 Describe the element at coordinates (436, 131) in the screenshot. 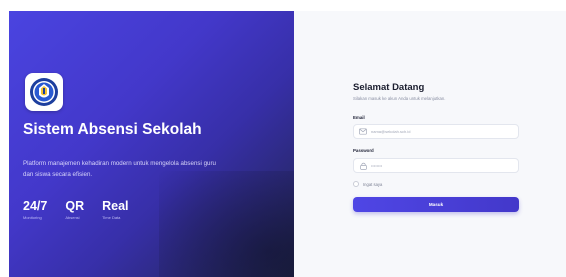

I see `email-field: nama@sekolah.sch.id` at that location.